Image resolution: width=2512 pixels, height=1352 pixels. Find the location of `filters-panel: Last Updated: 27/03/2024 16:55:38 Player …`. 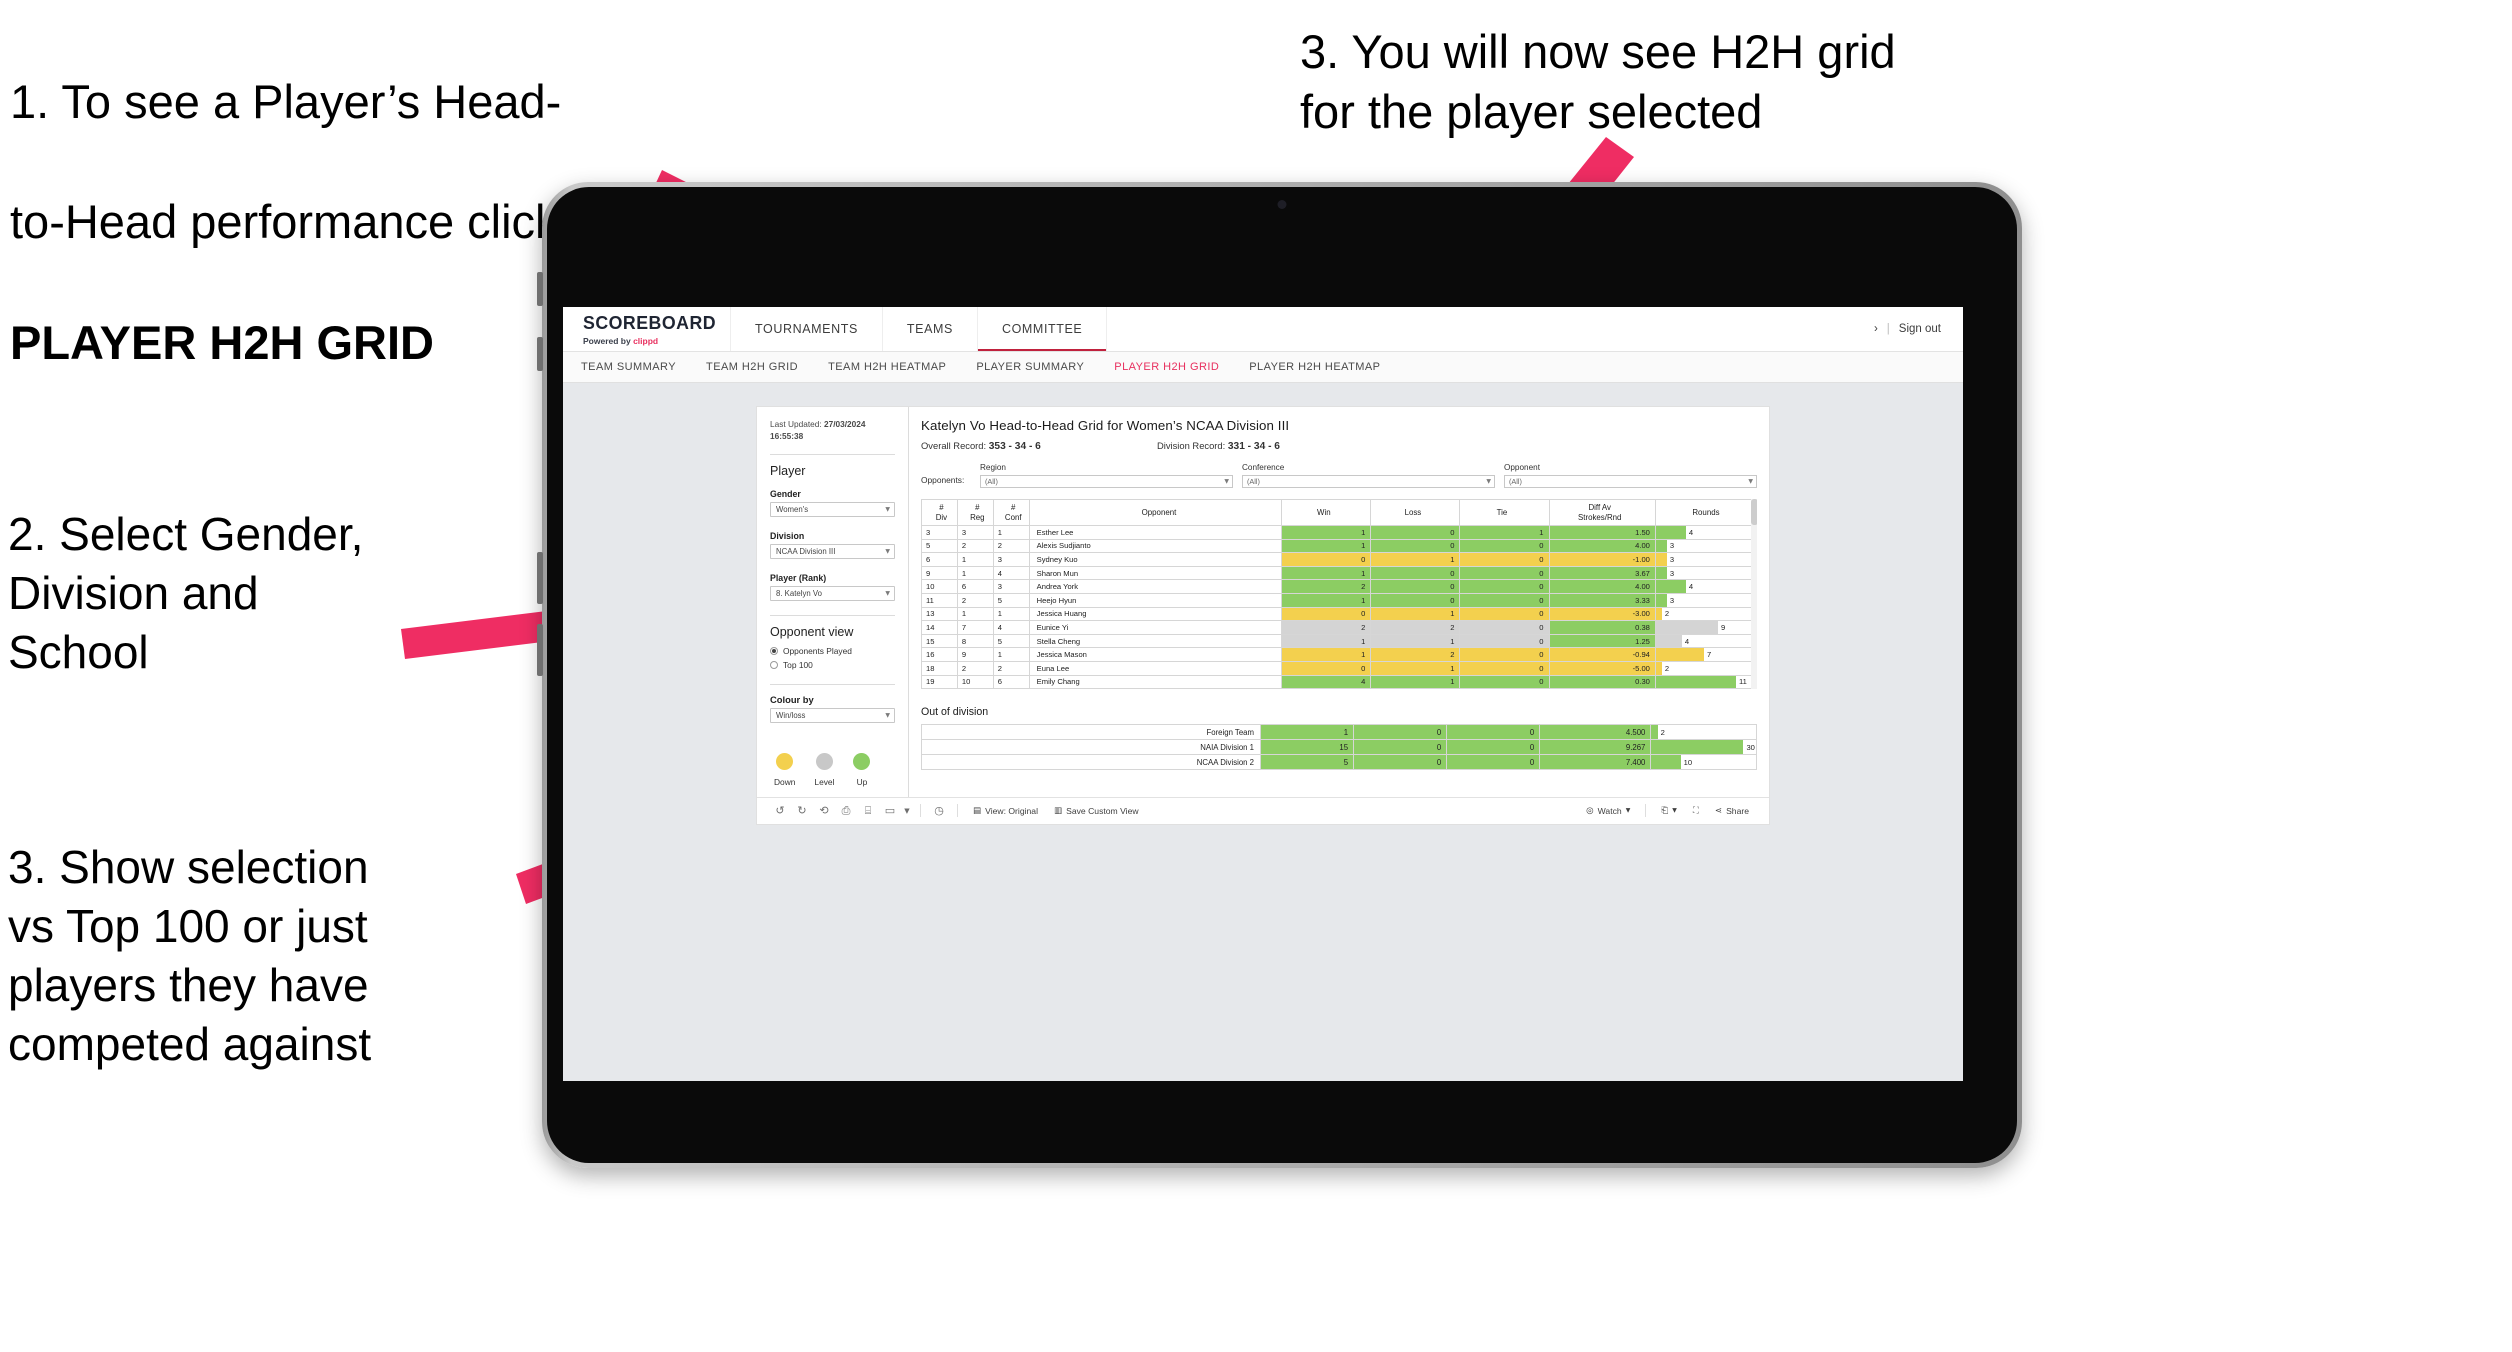

filters-panel: Last Updated: 27/03/2024 16:55:38 Player … is located at coordinates (833, 602).